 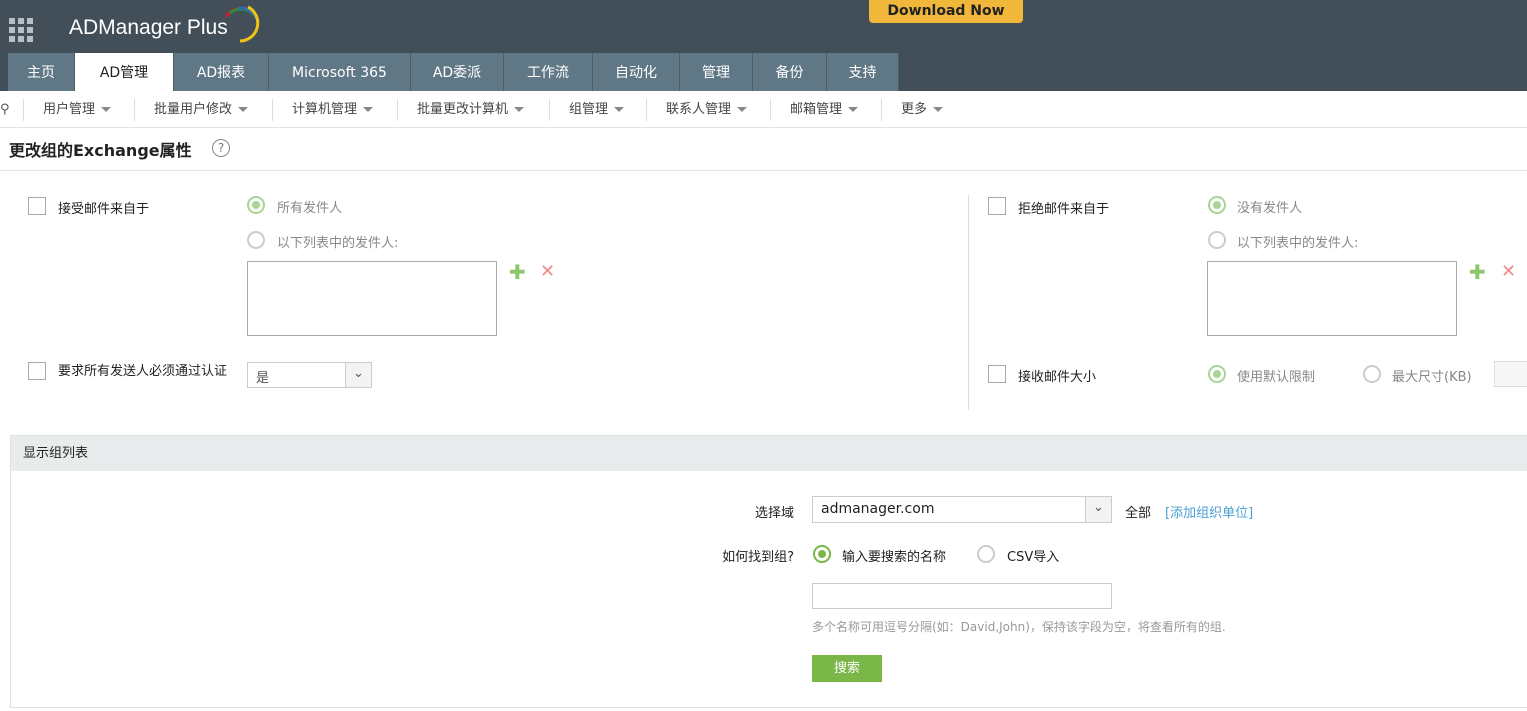 I want to click on accept-senders-list, so click(x=372, y=298).